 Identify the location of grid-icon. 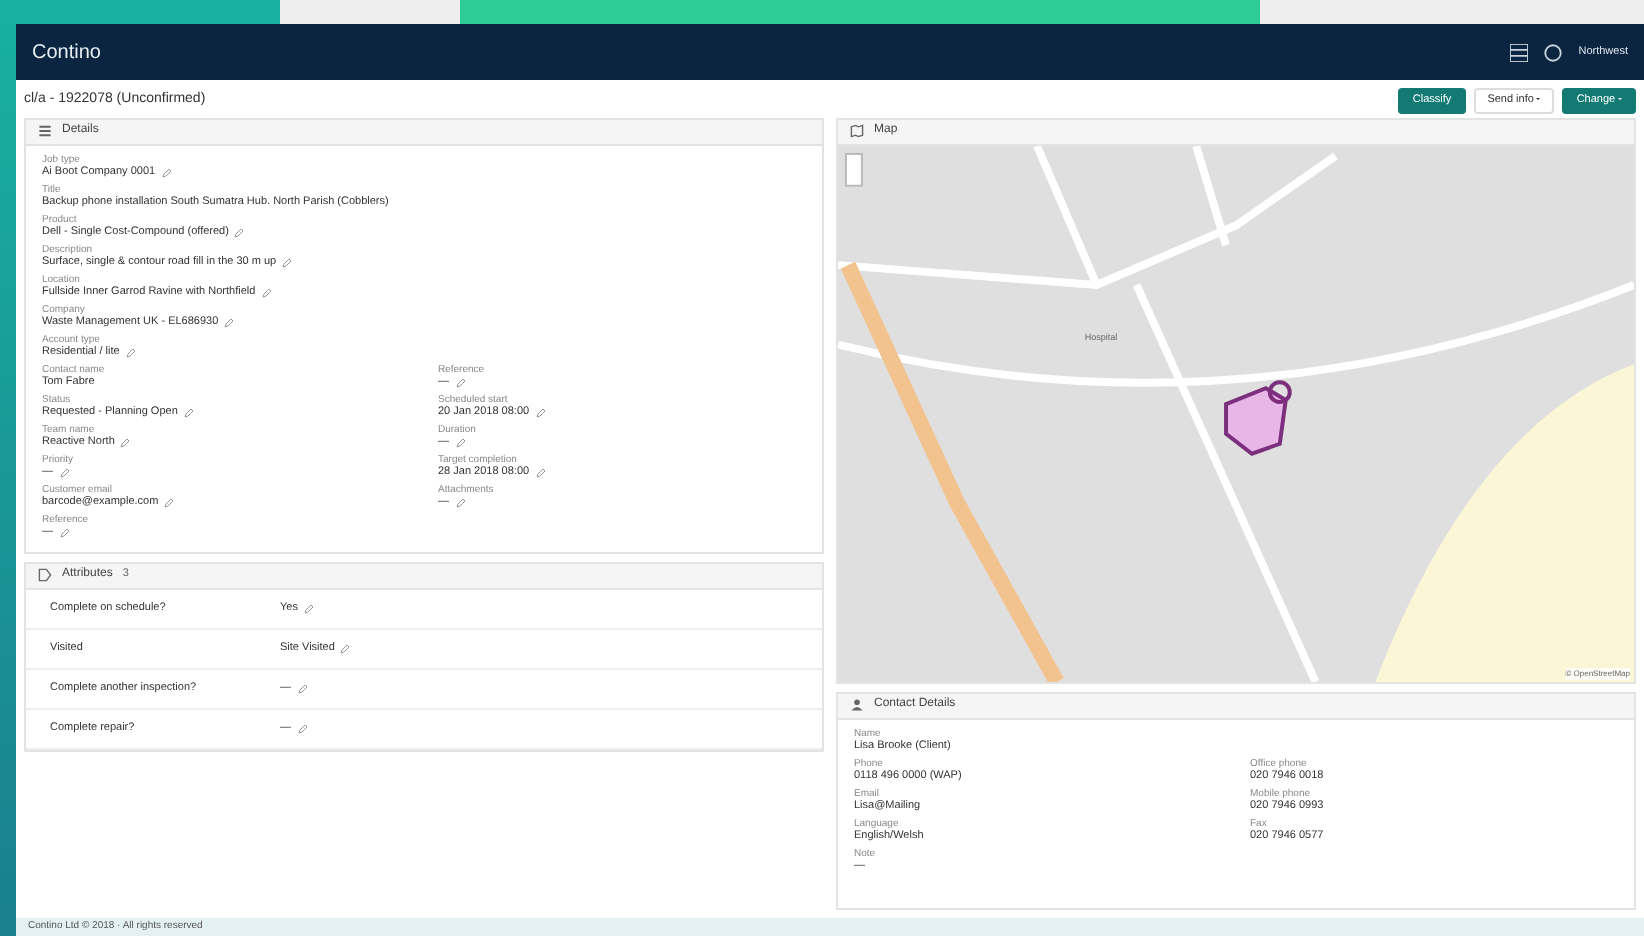
(1519, 52).